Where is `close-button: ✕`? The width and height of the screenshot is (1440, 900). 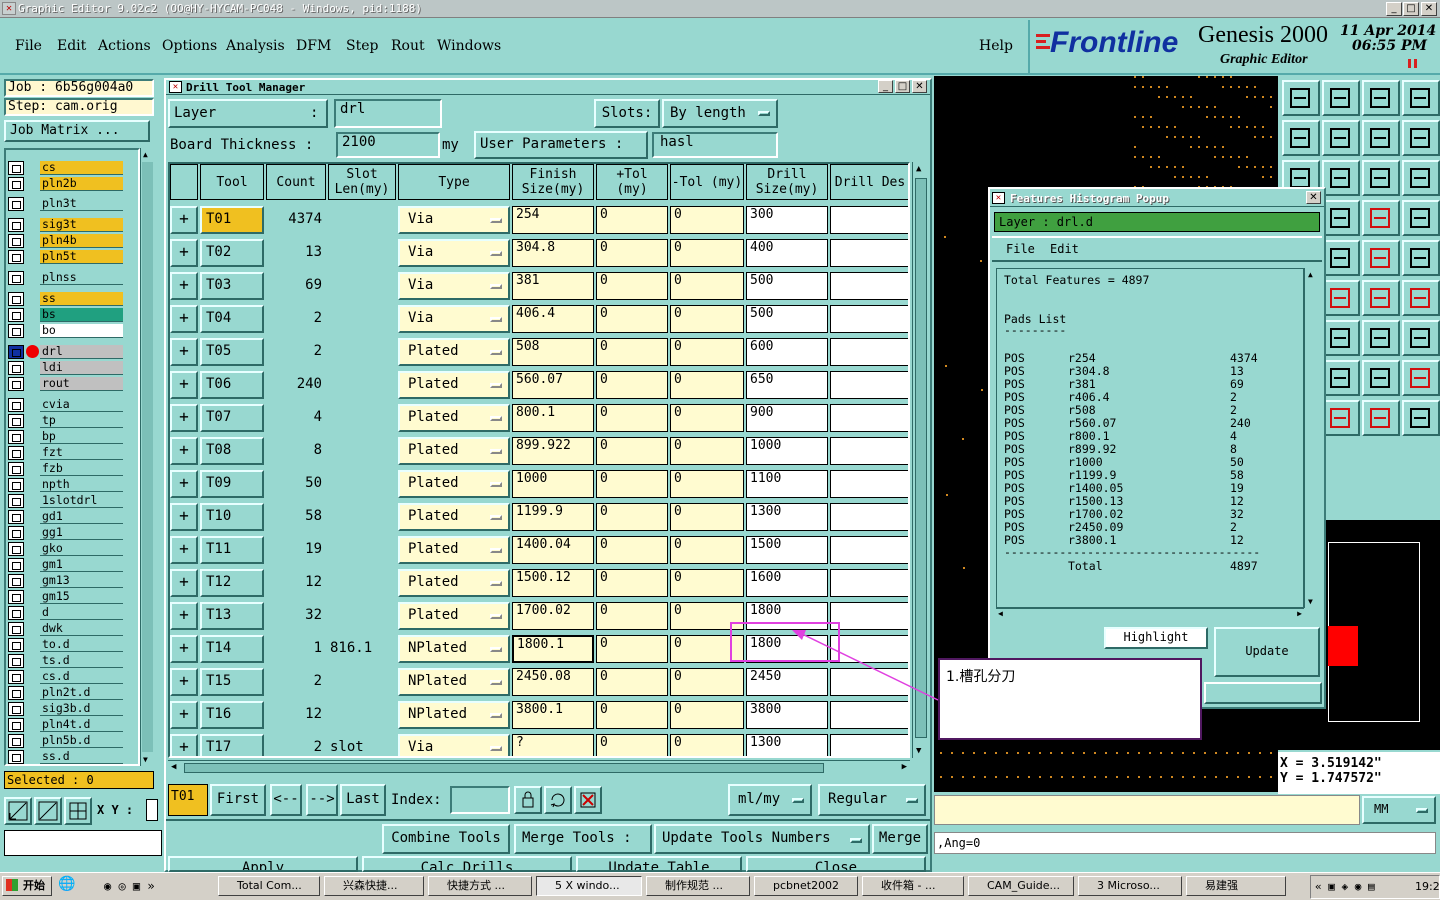
close-button: ✕ is located at coordinates (1429, 9).